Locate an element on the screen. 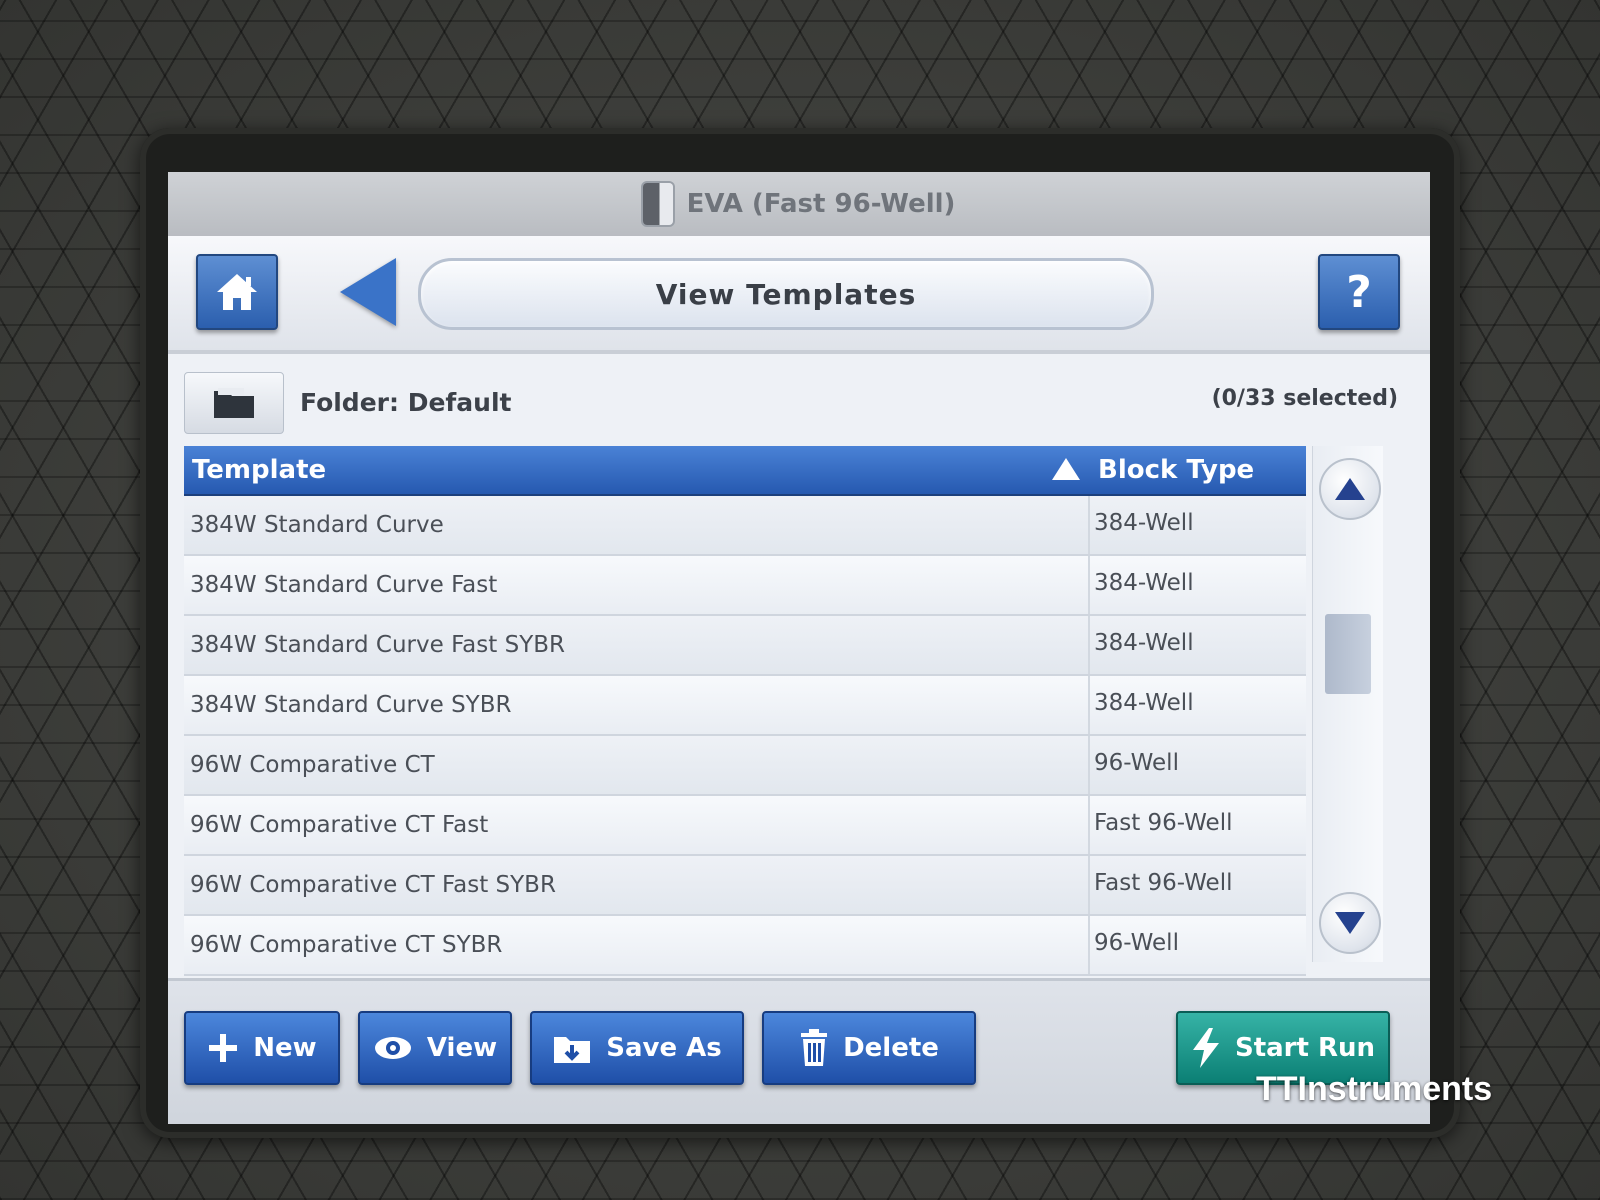 This screenshot has height=1200, width=1600. table-row: 384W Standard Curve Fast 384-Well is located at coordinates (745, 586).